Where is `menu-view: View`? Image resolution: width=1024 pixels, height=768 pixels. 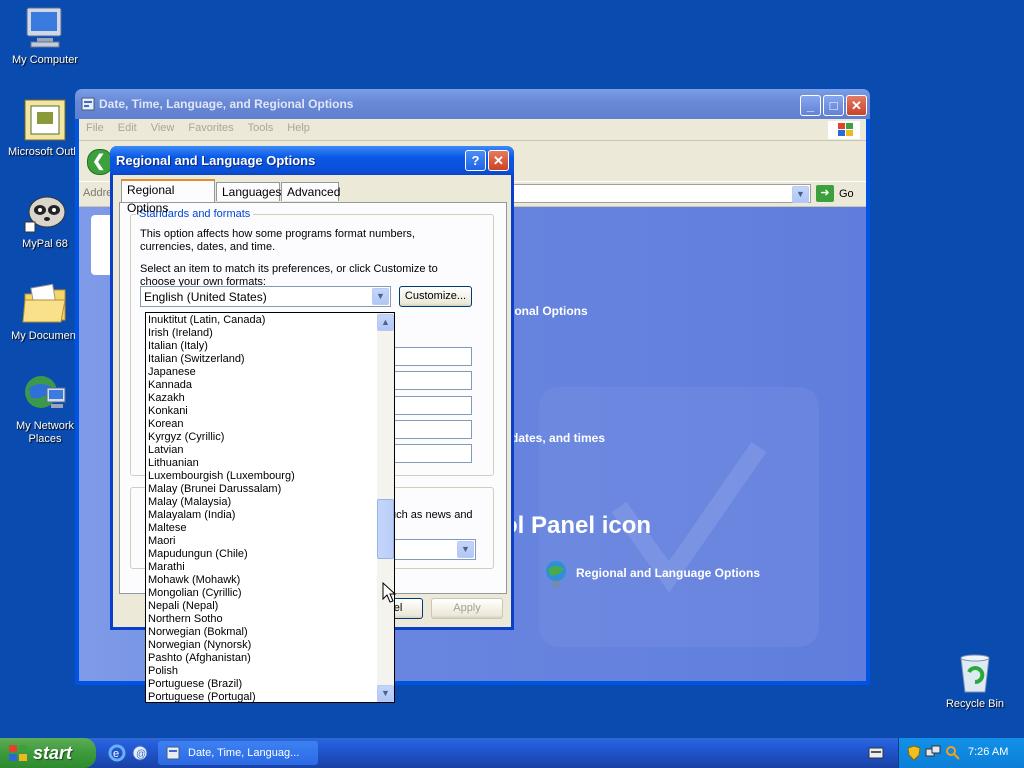 menu-view: View is located at coordinates (163, 128).